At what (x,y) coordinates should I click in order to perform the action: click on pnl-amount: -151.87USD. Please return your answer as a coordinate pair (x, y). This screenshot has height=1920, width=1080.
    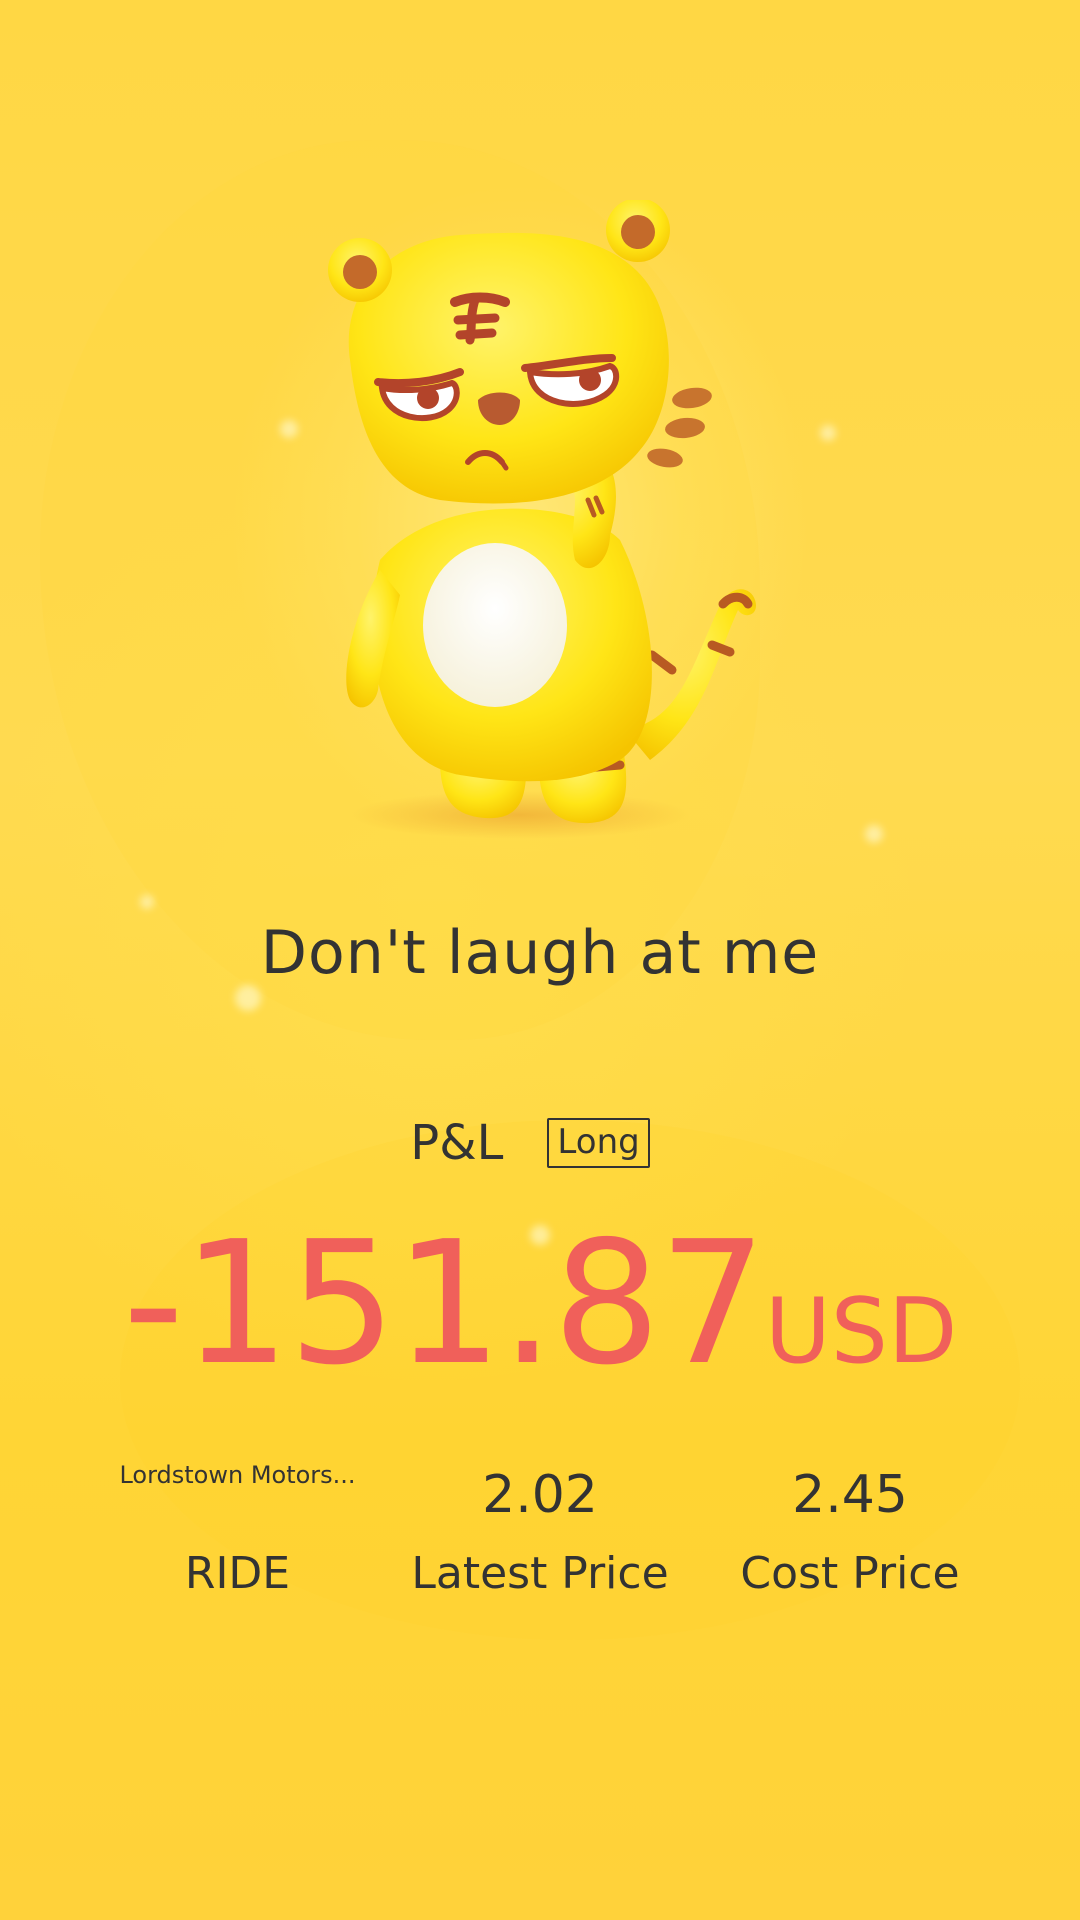
    Looking at the image, I should click on (540, 1304).